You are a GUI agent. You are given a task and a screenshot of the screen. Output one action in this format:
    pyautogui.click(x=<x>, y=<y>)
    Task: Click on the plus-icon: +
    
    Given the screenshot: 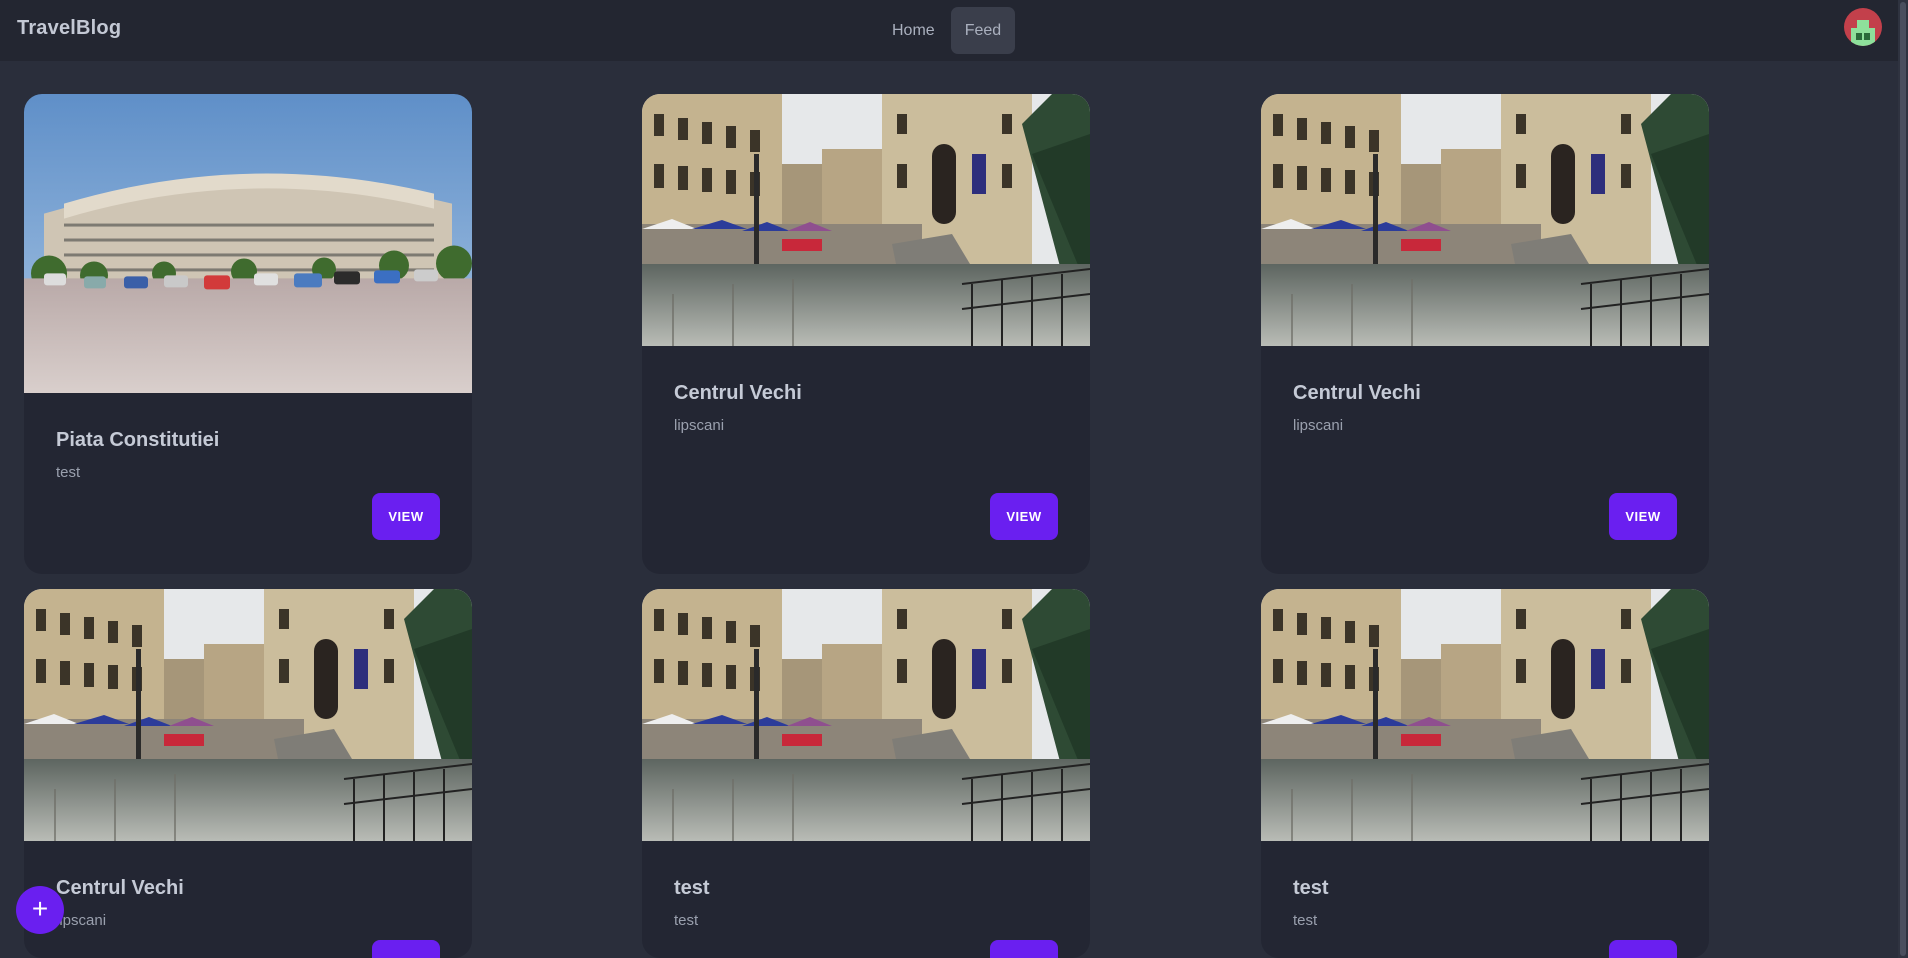 What is the action you would take?
    pyautogui.click(x=40, y=908)
    